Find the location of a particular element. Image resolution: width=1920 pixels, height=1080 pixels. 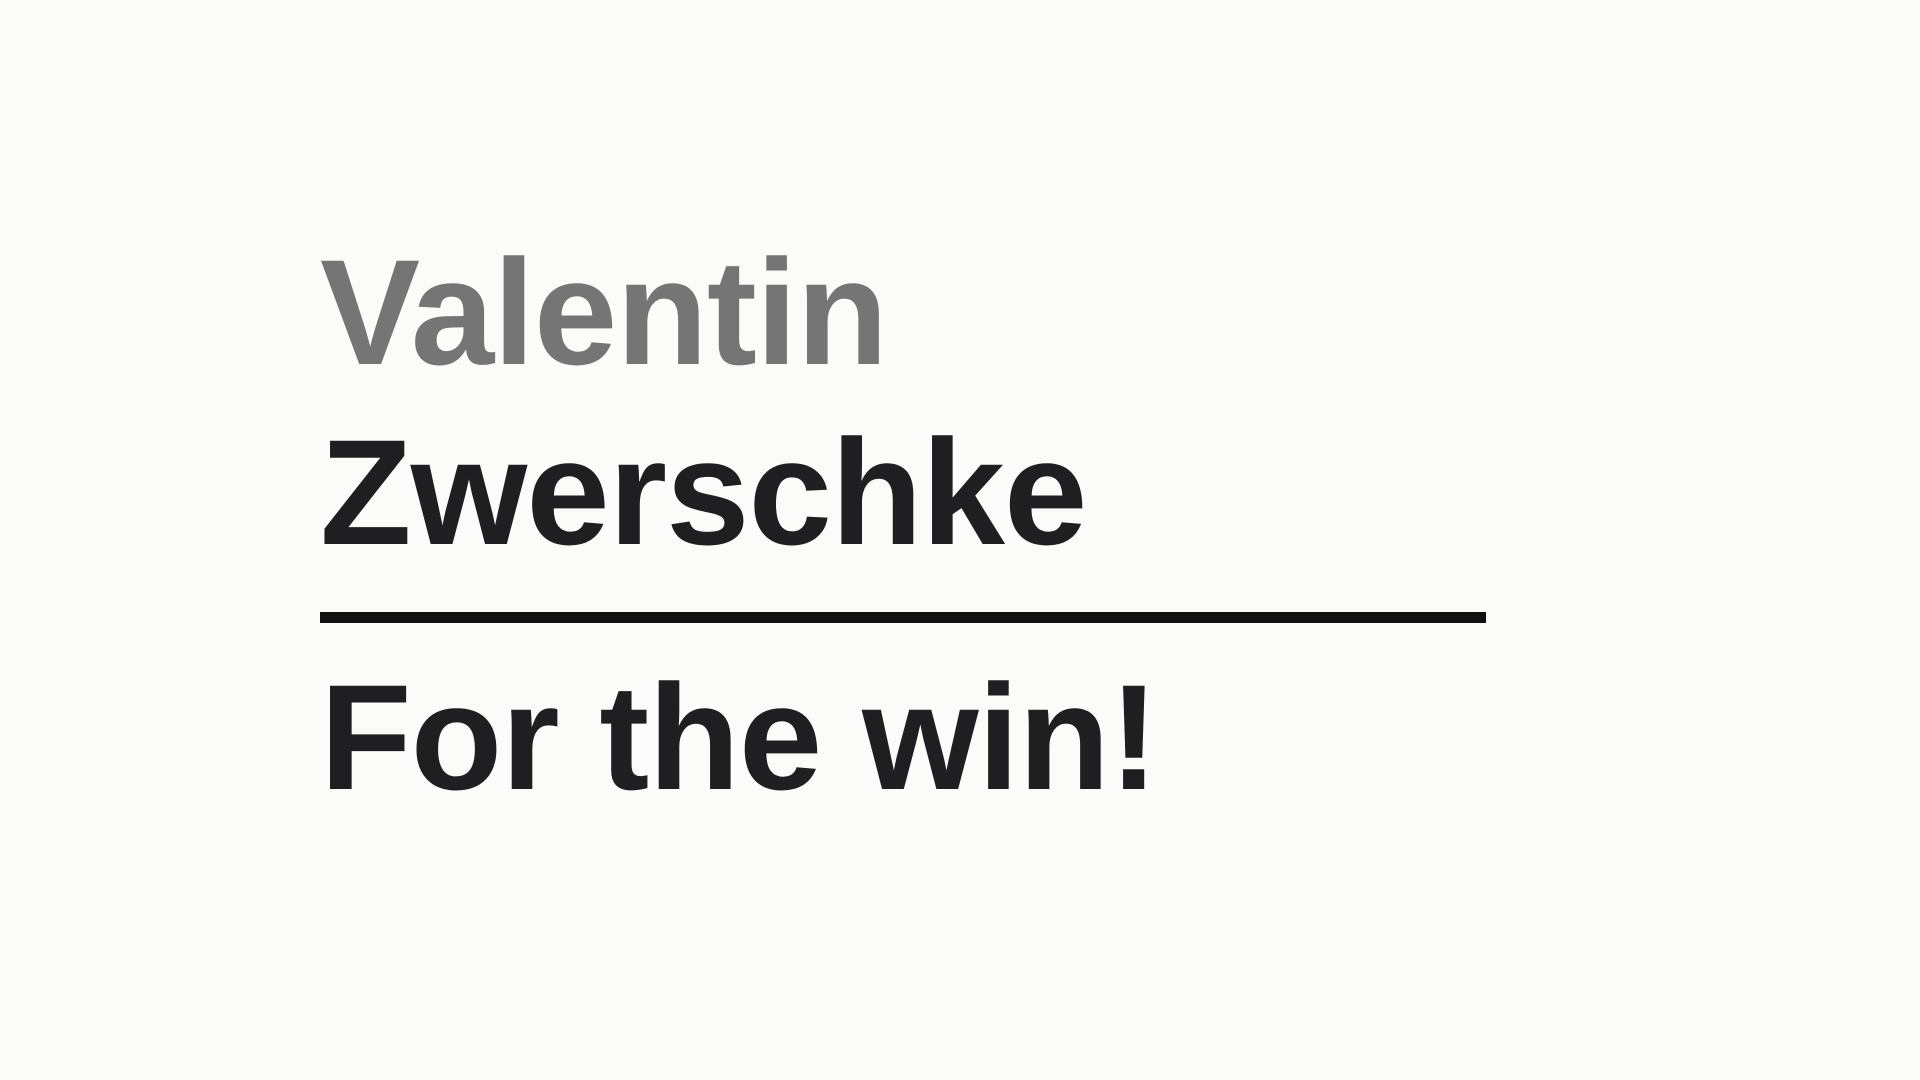

first-name-heading: Valentin is located at coordinates (604, 312).